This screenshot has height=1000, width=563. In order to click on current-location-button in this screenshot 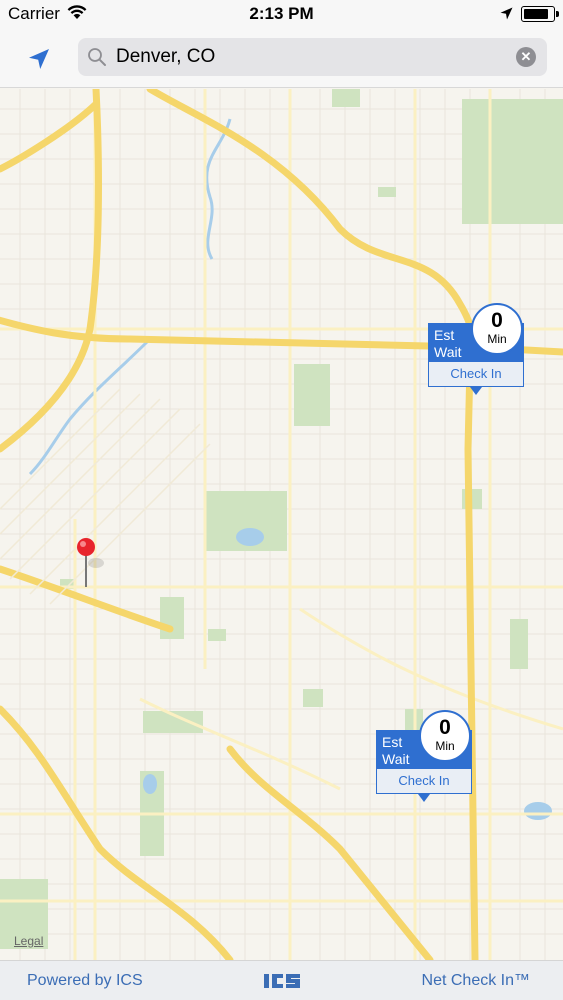, I will do `click(39, 59)`.